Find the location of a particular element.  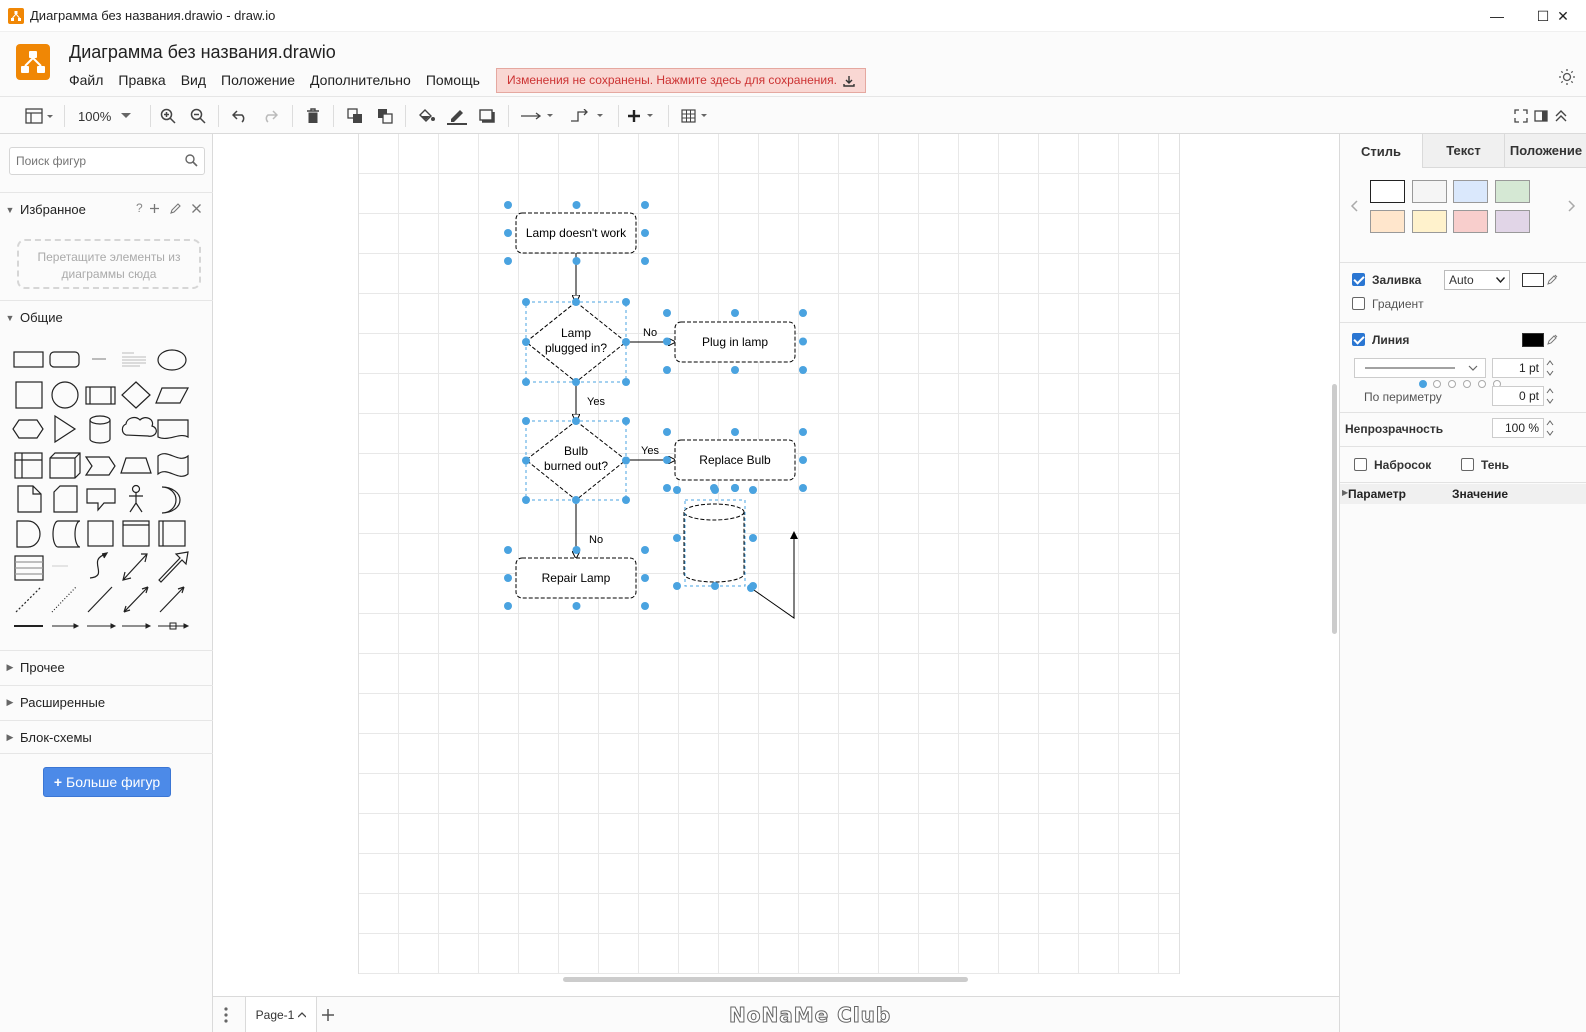

menu-file: Файл is located at coordinates (86, 80).